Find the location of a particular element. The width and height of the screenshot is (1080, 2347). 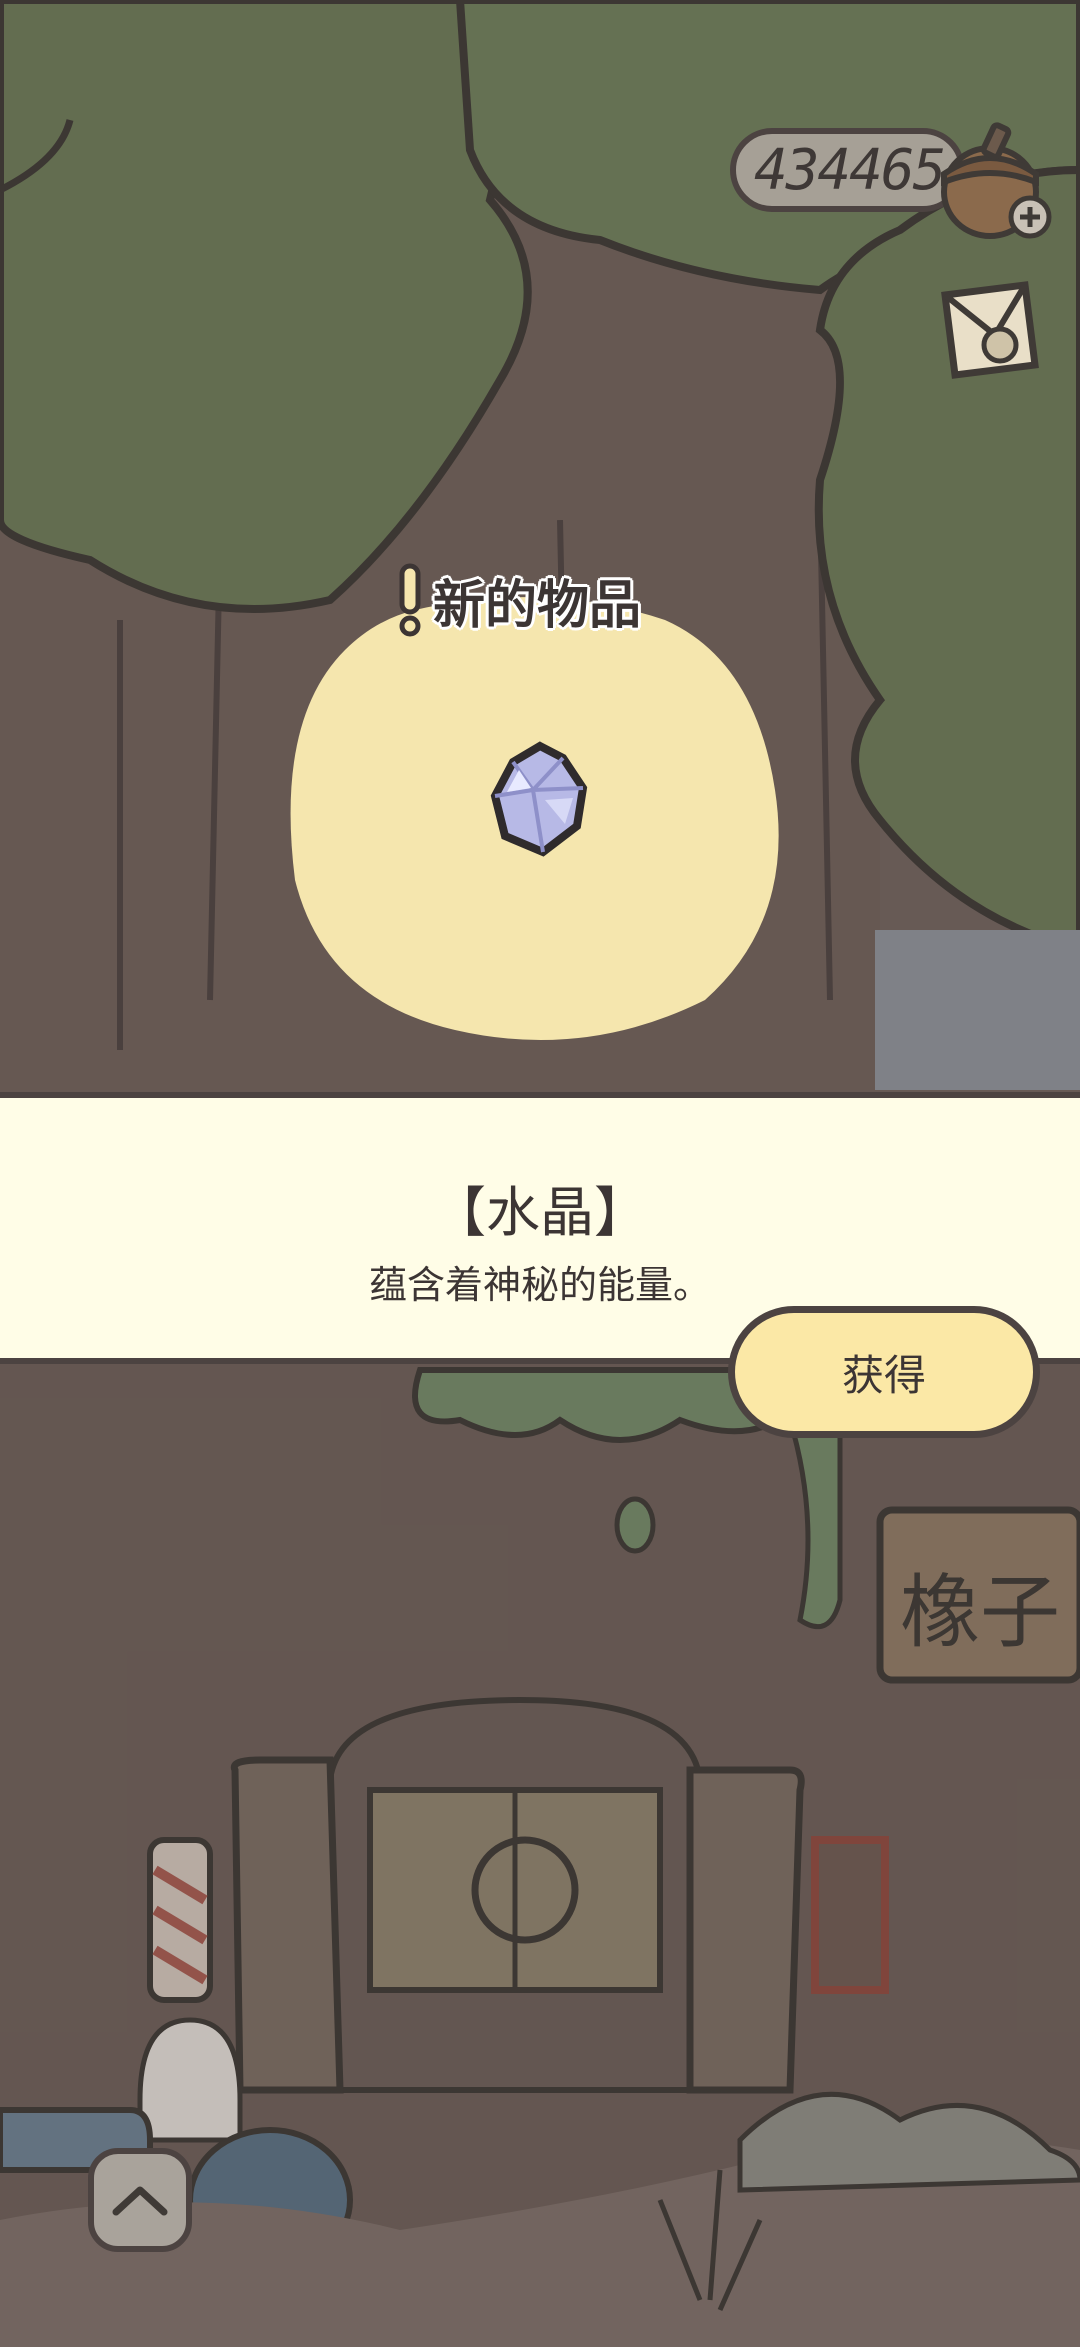

plus-icon is located at coordinates (1030, 217).